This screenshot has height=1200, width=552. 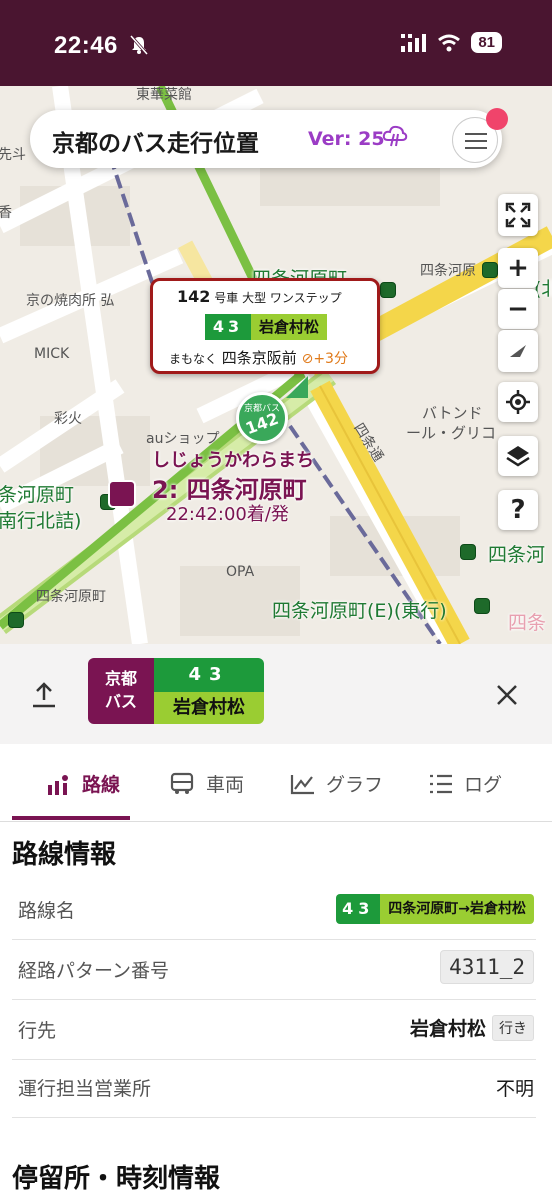 What do you see at coordinates (121, 691) in the screenshot?
I see `operator-badge: 京都 バス` at bounding box center [121, 691].